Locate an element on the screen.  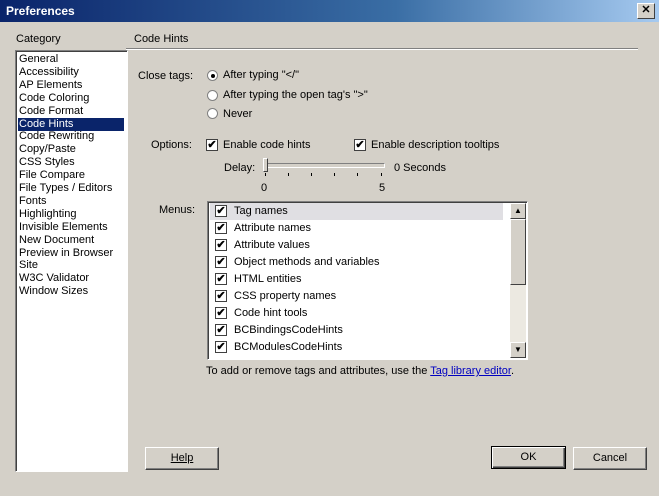
category-item: Invisible Elements is located at coordinates (71, 227).